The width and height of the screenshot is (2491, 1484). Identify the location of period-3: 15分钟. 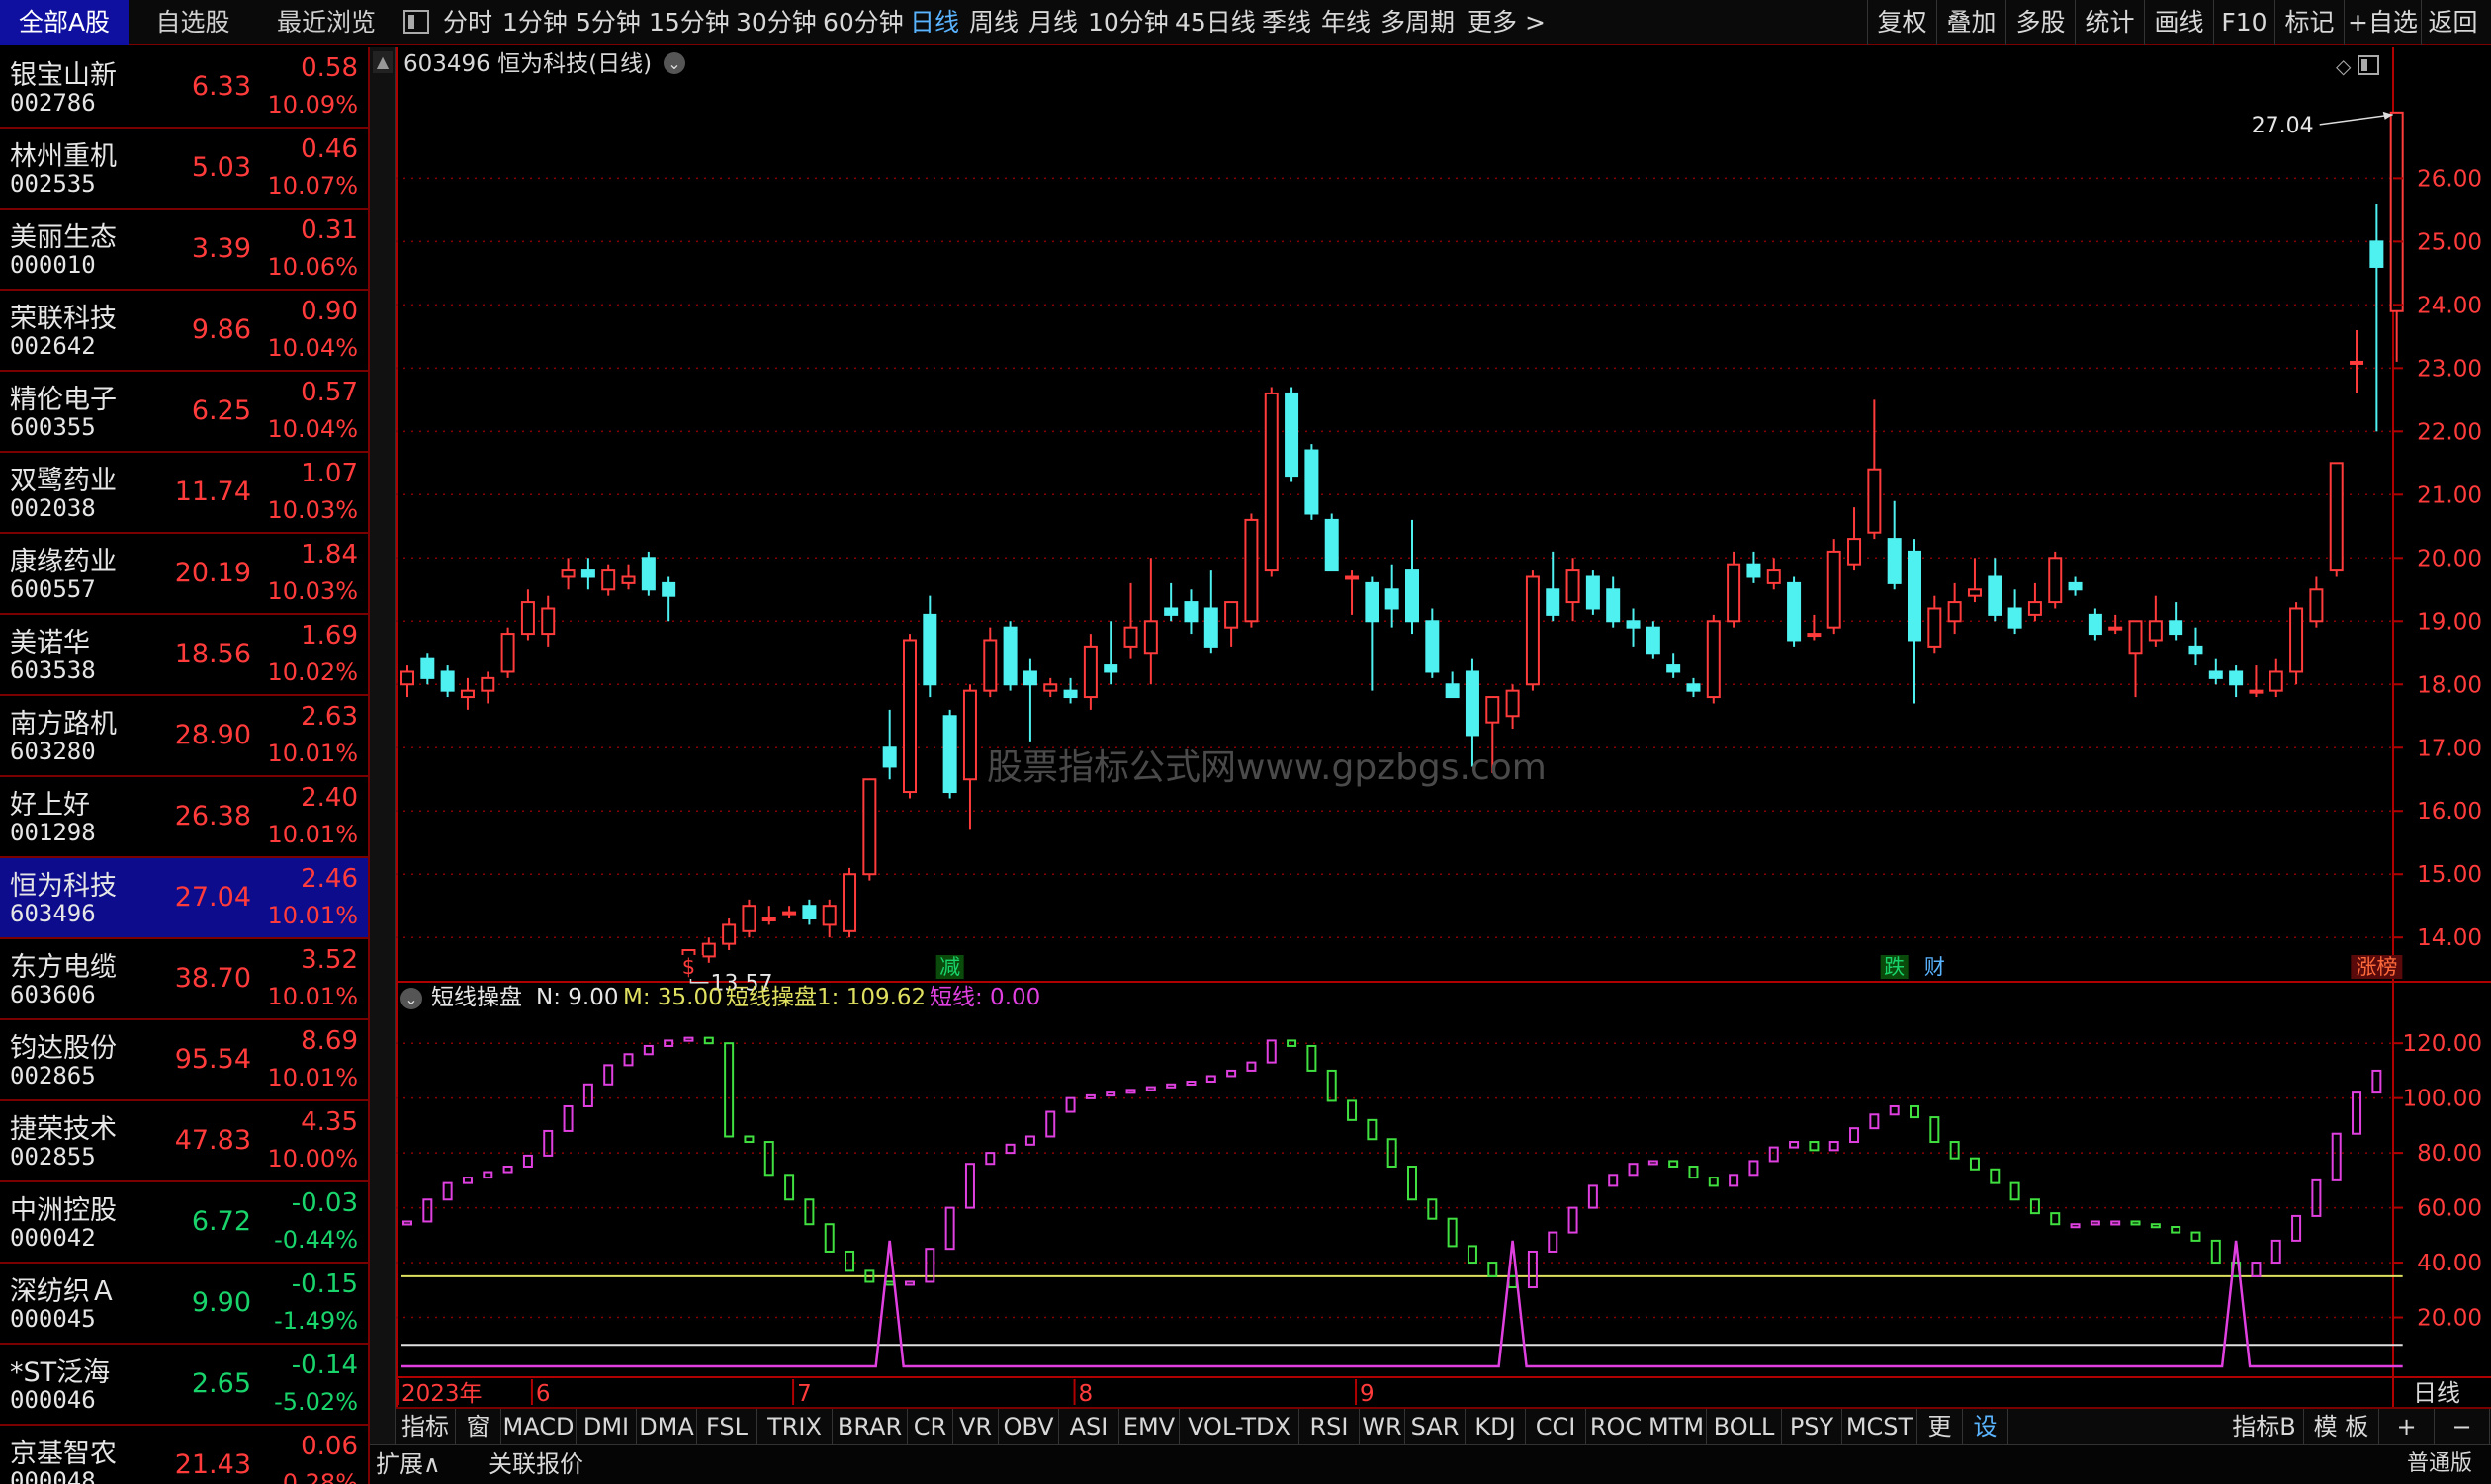
(689, 22).